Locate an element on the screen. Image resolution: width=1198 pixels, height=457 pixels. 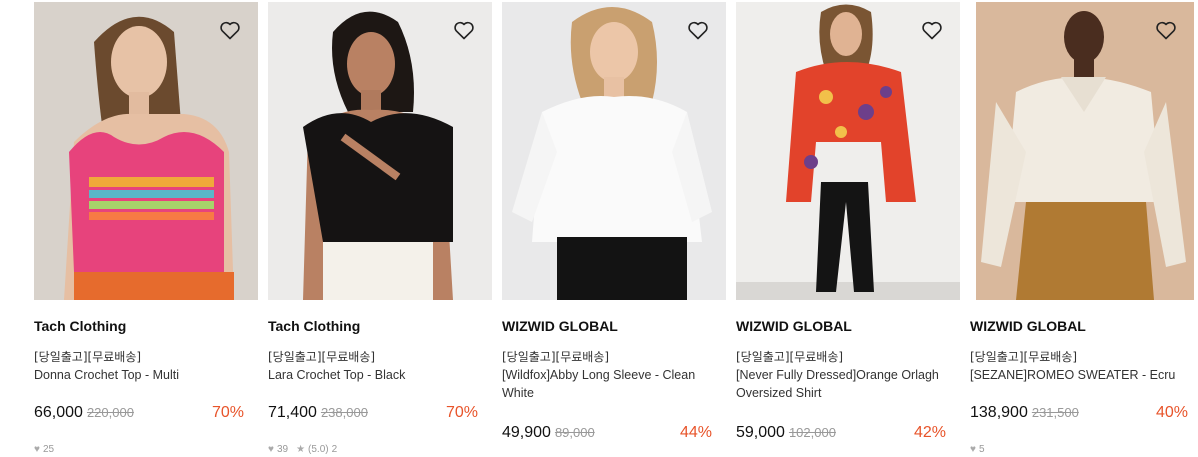
product-name: [SEZANE]ROMEO SWEATER - Ecru is located at coordinates (1082, 375).